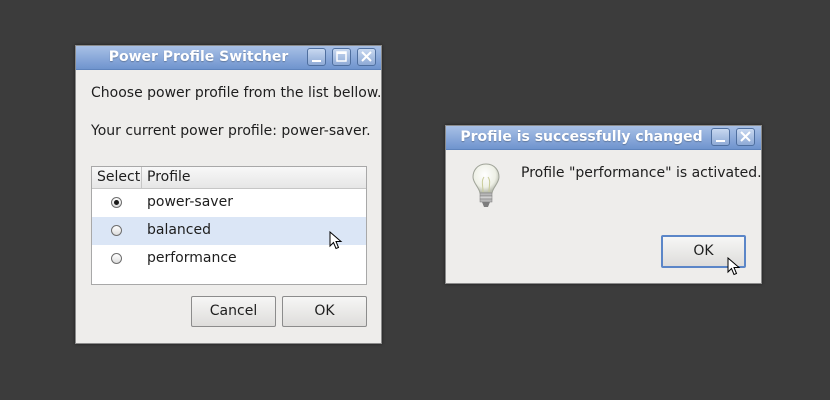  I want to click on dialog-close-button, so click(745, 137).